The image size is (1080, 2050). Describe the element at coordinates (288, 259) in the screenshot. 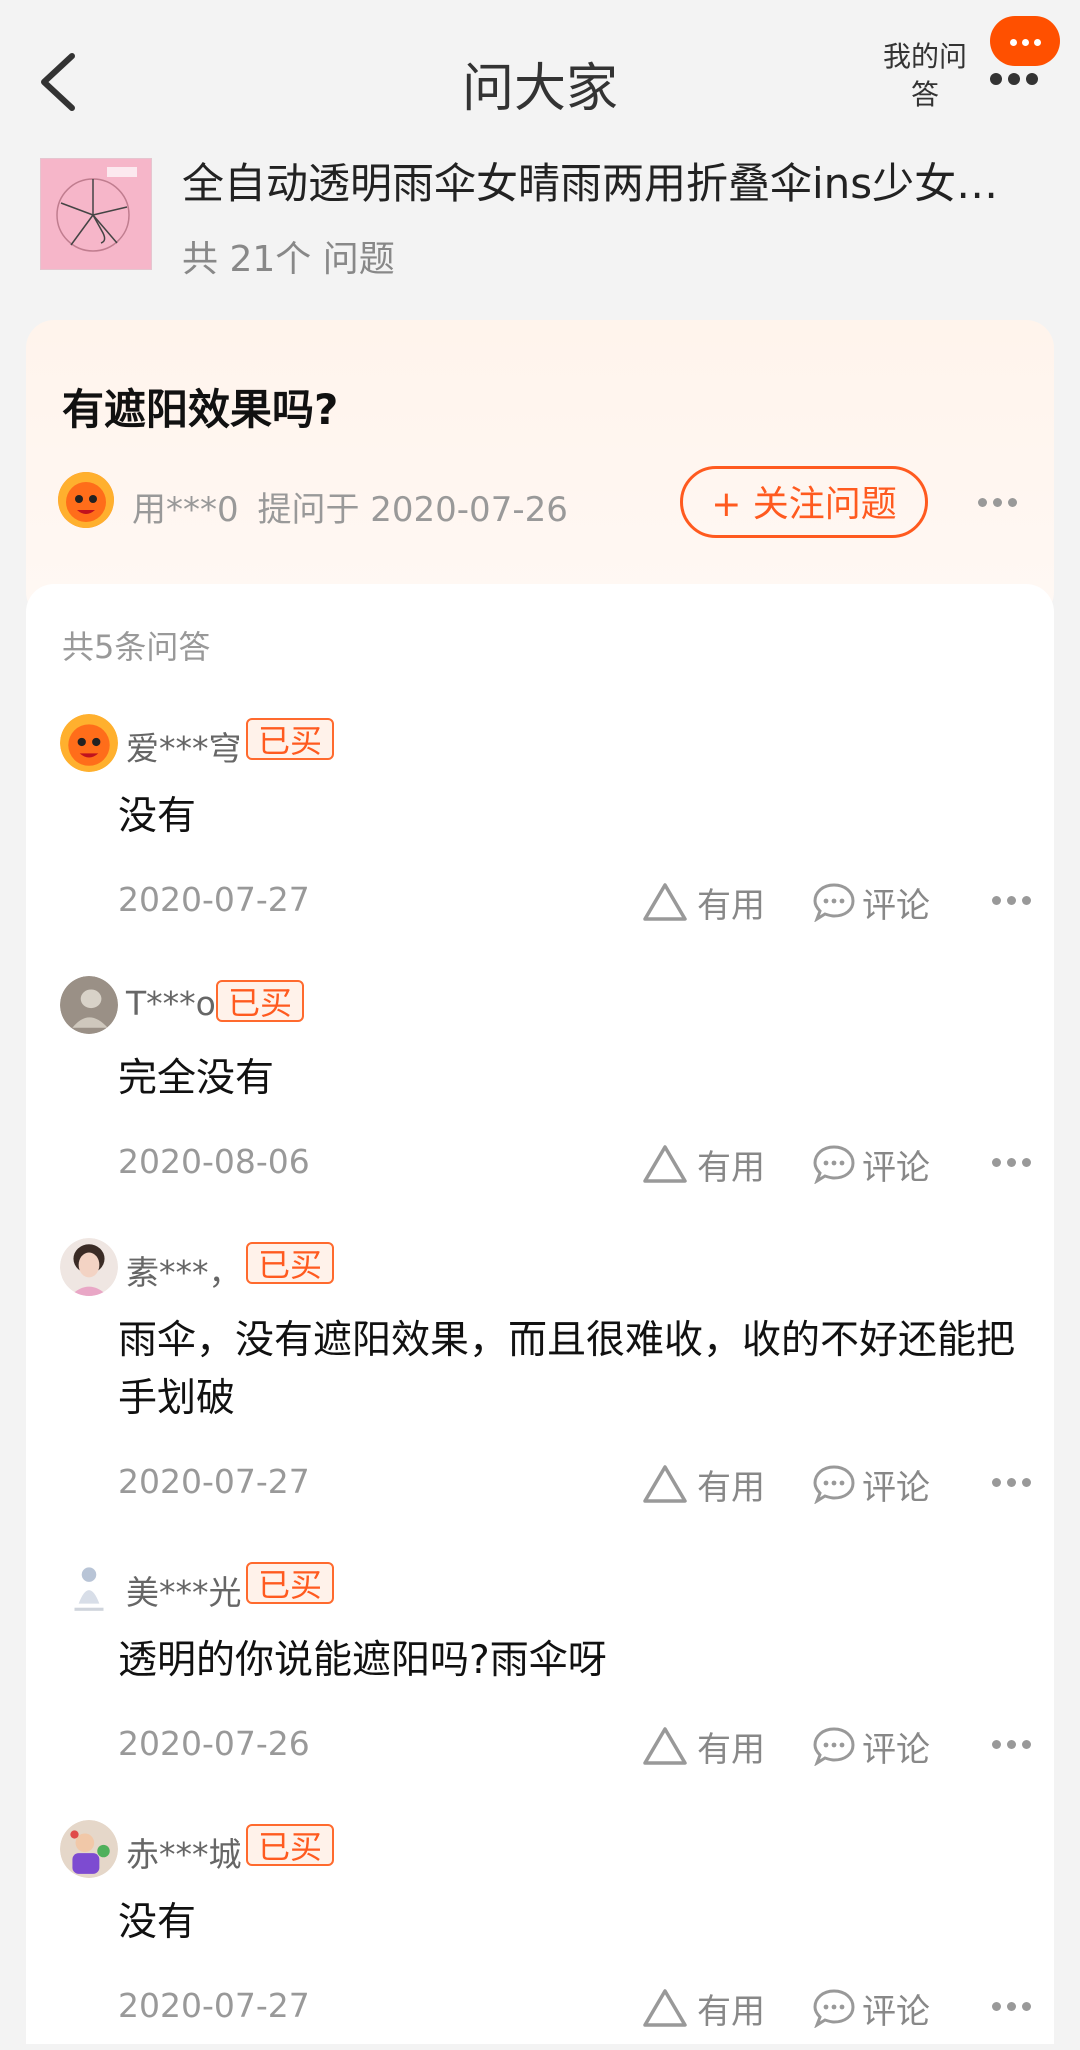

I see `question-count: 共 21个 问题` at that location.